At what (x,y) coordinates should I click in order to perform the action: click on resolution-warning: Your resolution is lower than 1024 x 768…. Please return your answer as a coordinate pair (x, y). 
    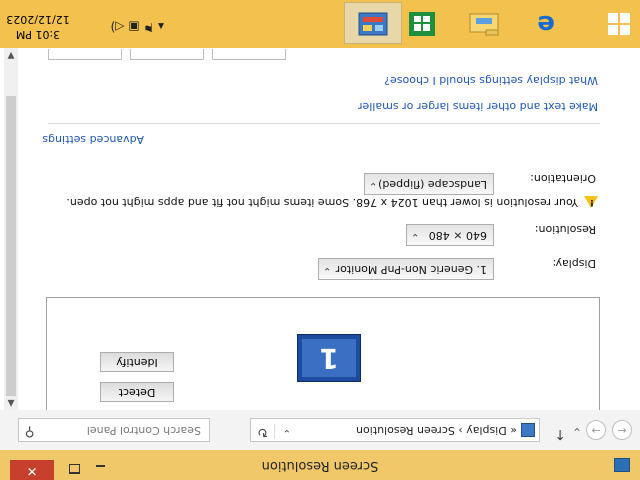
    Looking at the image, I should click on (322, 202).